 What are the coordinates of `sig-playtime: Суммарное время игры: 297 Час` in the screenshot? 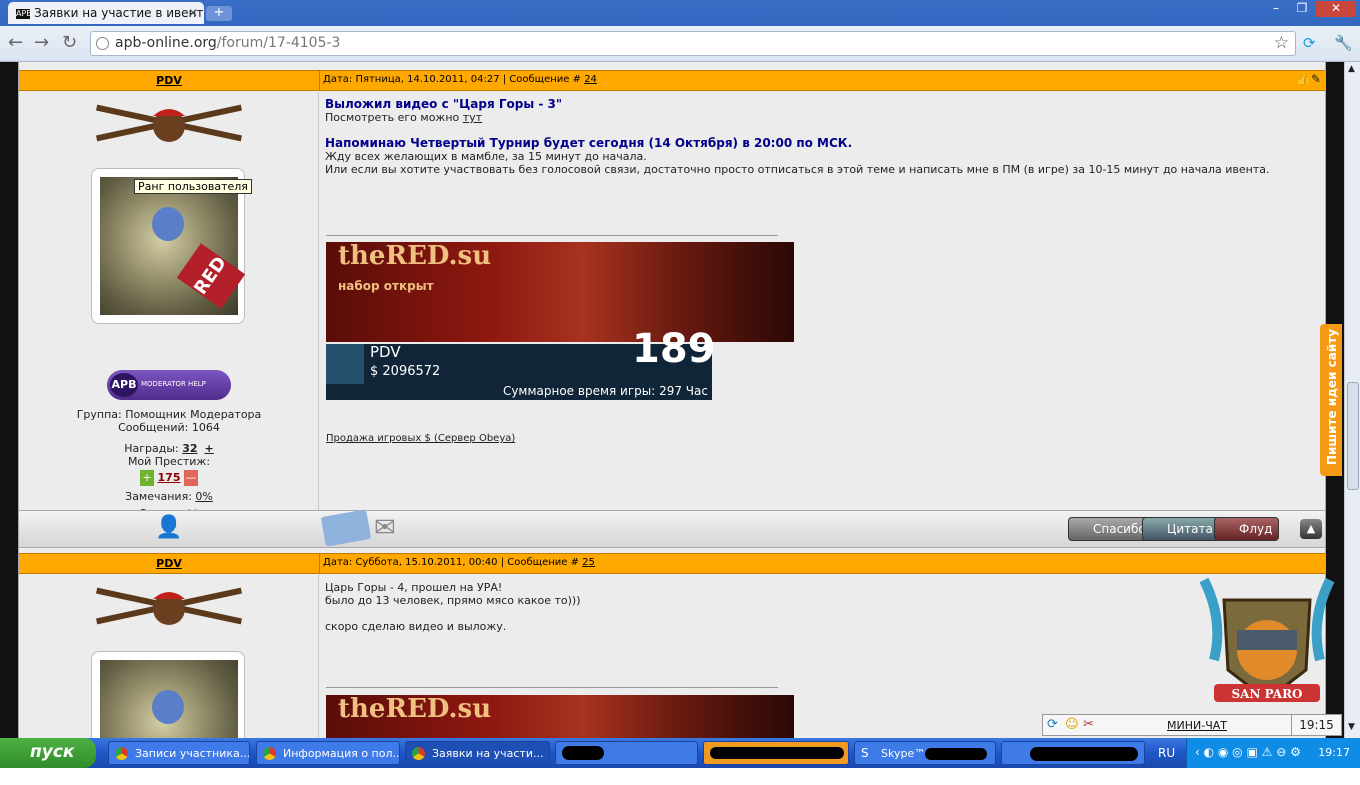 It's located at (605, 391).